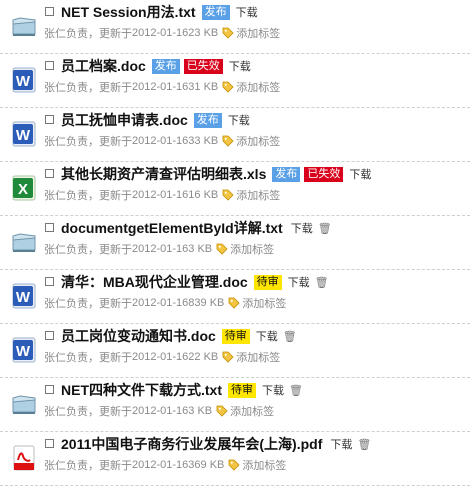  Describe the element at coordinates (162, 33) in the screenshot. I see `file-meta-line: 张仁 负责，更新于 2012-01-16 23 KB 添加标签` at that location.